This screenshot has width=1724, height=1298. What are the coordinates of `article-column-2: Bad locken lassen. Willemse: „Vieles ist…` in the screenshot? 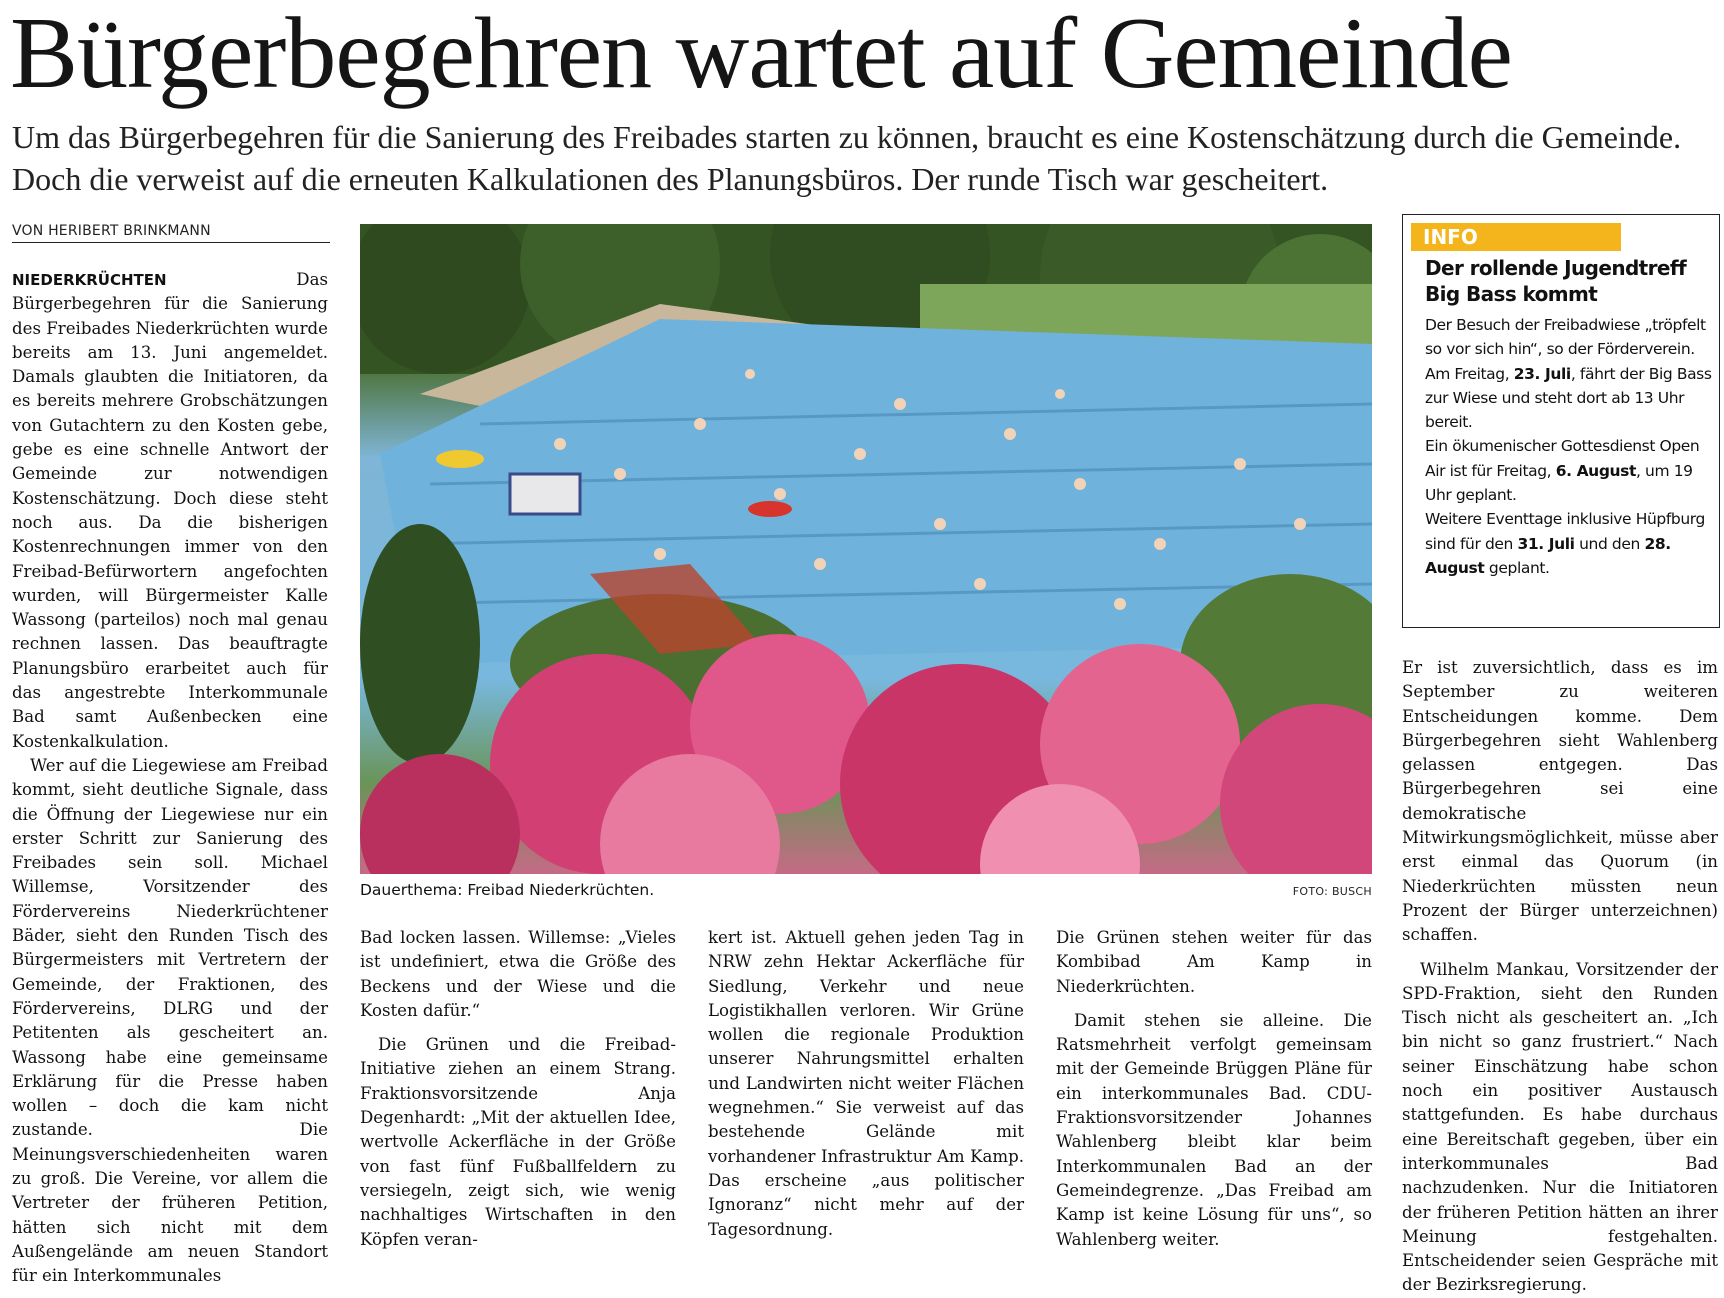 It's located at (518, 1089).